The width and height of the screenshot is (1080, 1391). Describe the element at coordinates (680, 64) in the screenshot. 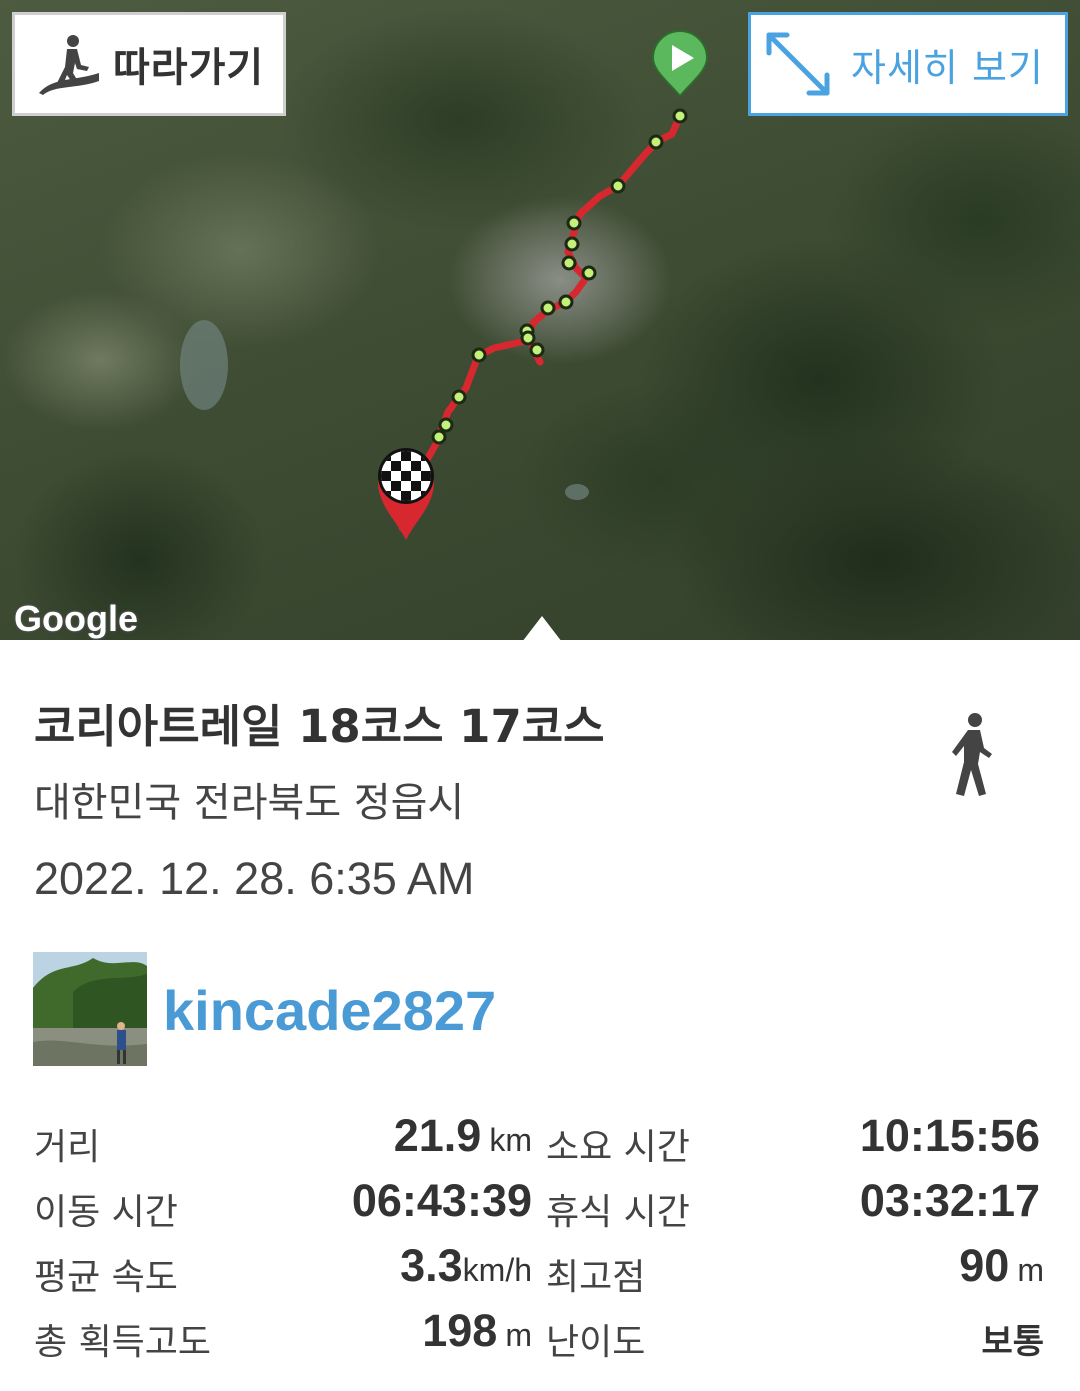

I see `start-marker` at that location.